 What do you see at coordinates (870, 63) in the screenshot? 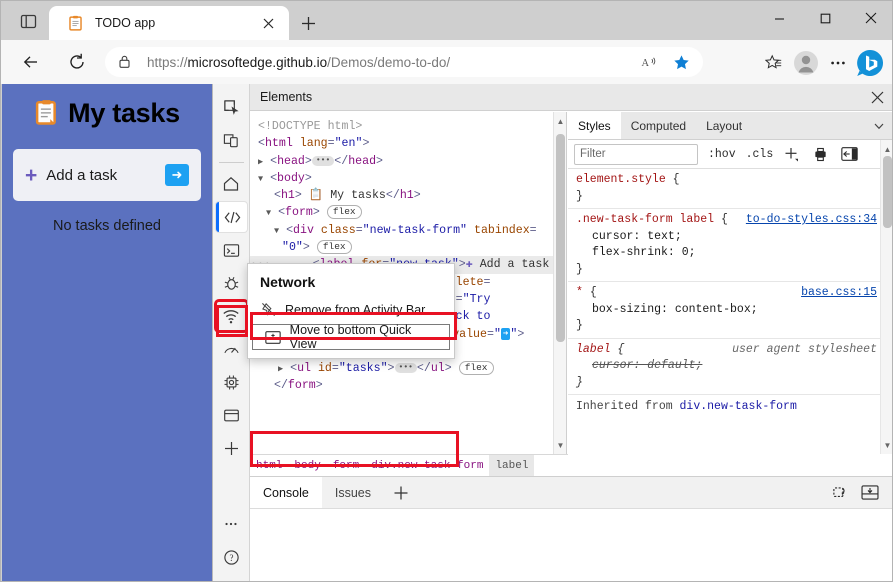
I see `bing-copilot-icon` at bounding box center [870, 63].